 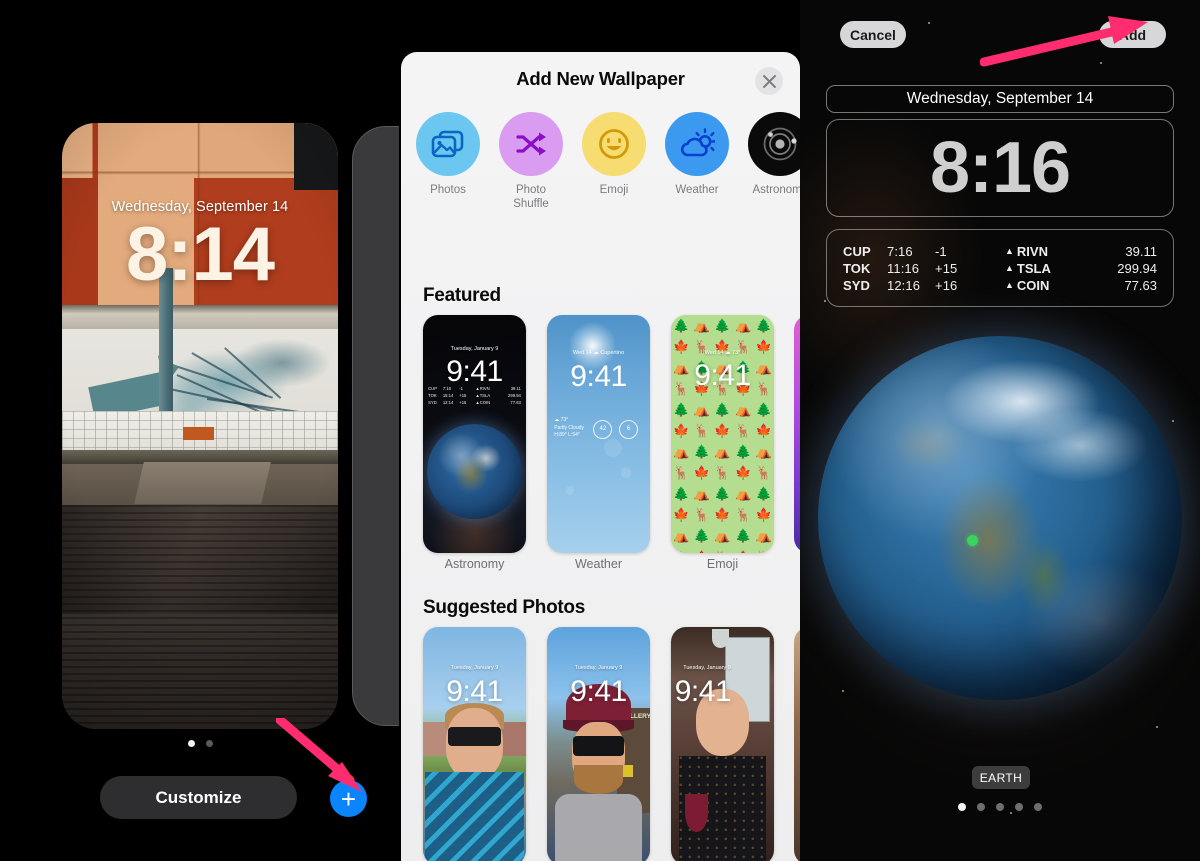 I want to click on sheet-title: Add New Wallpaper, so click(x=600, y=78).